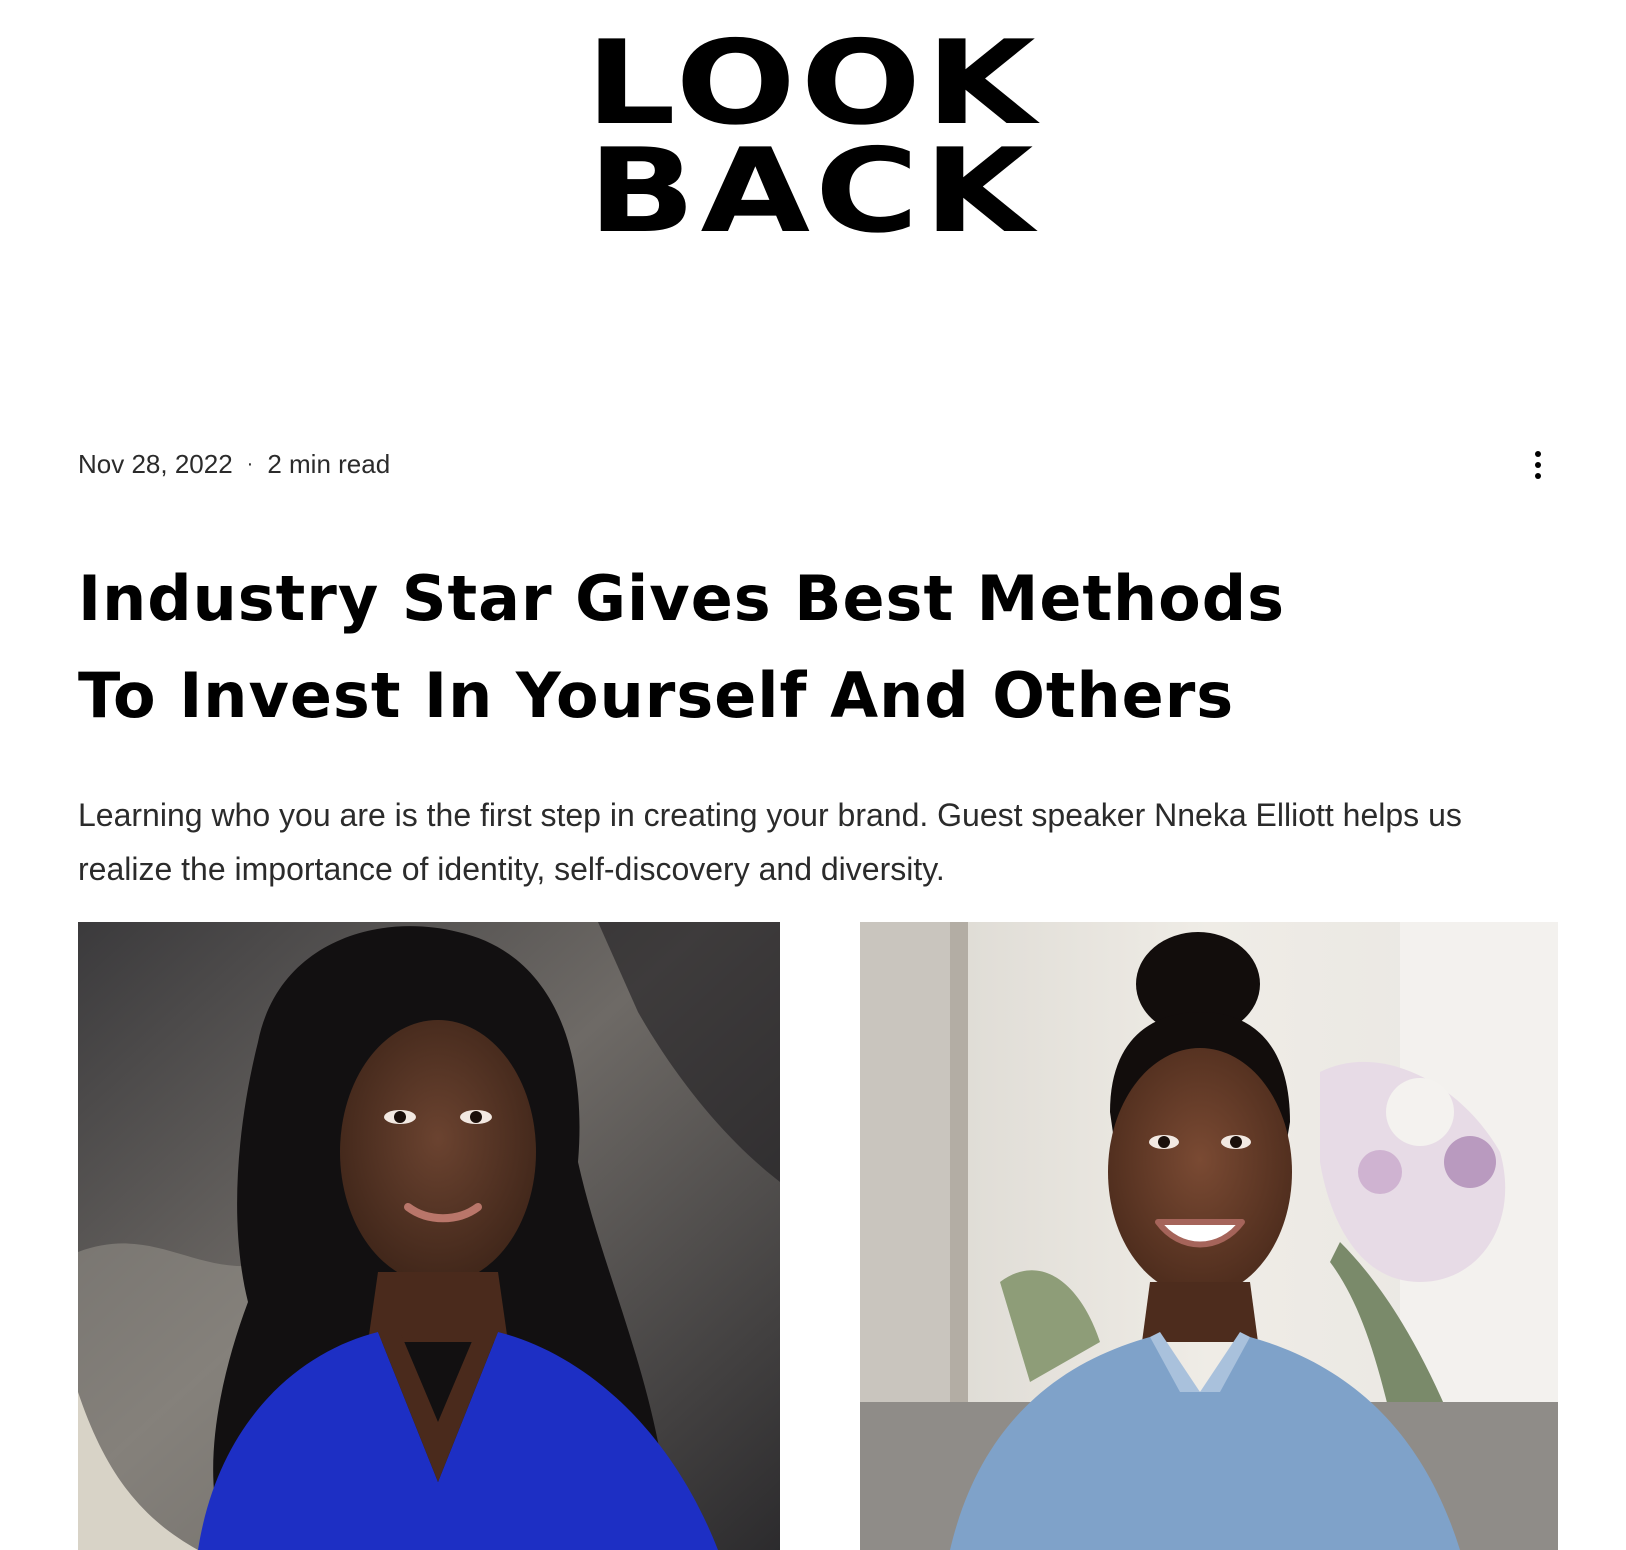  I want to click on more-vertical-icon, so click(1538, 454).